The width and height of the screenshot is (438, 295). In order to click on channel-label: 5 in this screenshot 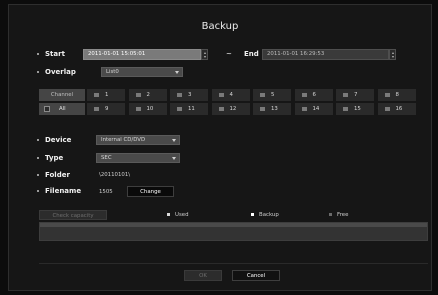, I will do `click(273, 95)`.